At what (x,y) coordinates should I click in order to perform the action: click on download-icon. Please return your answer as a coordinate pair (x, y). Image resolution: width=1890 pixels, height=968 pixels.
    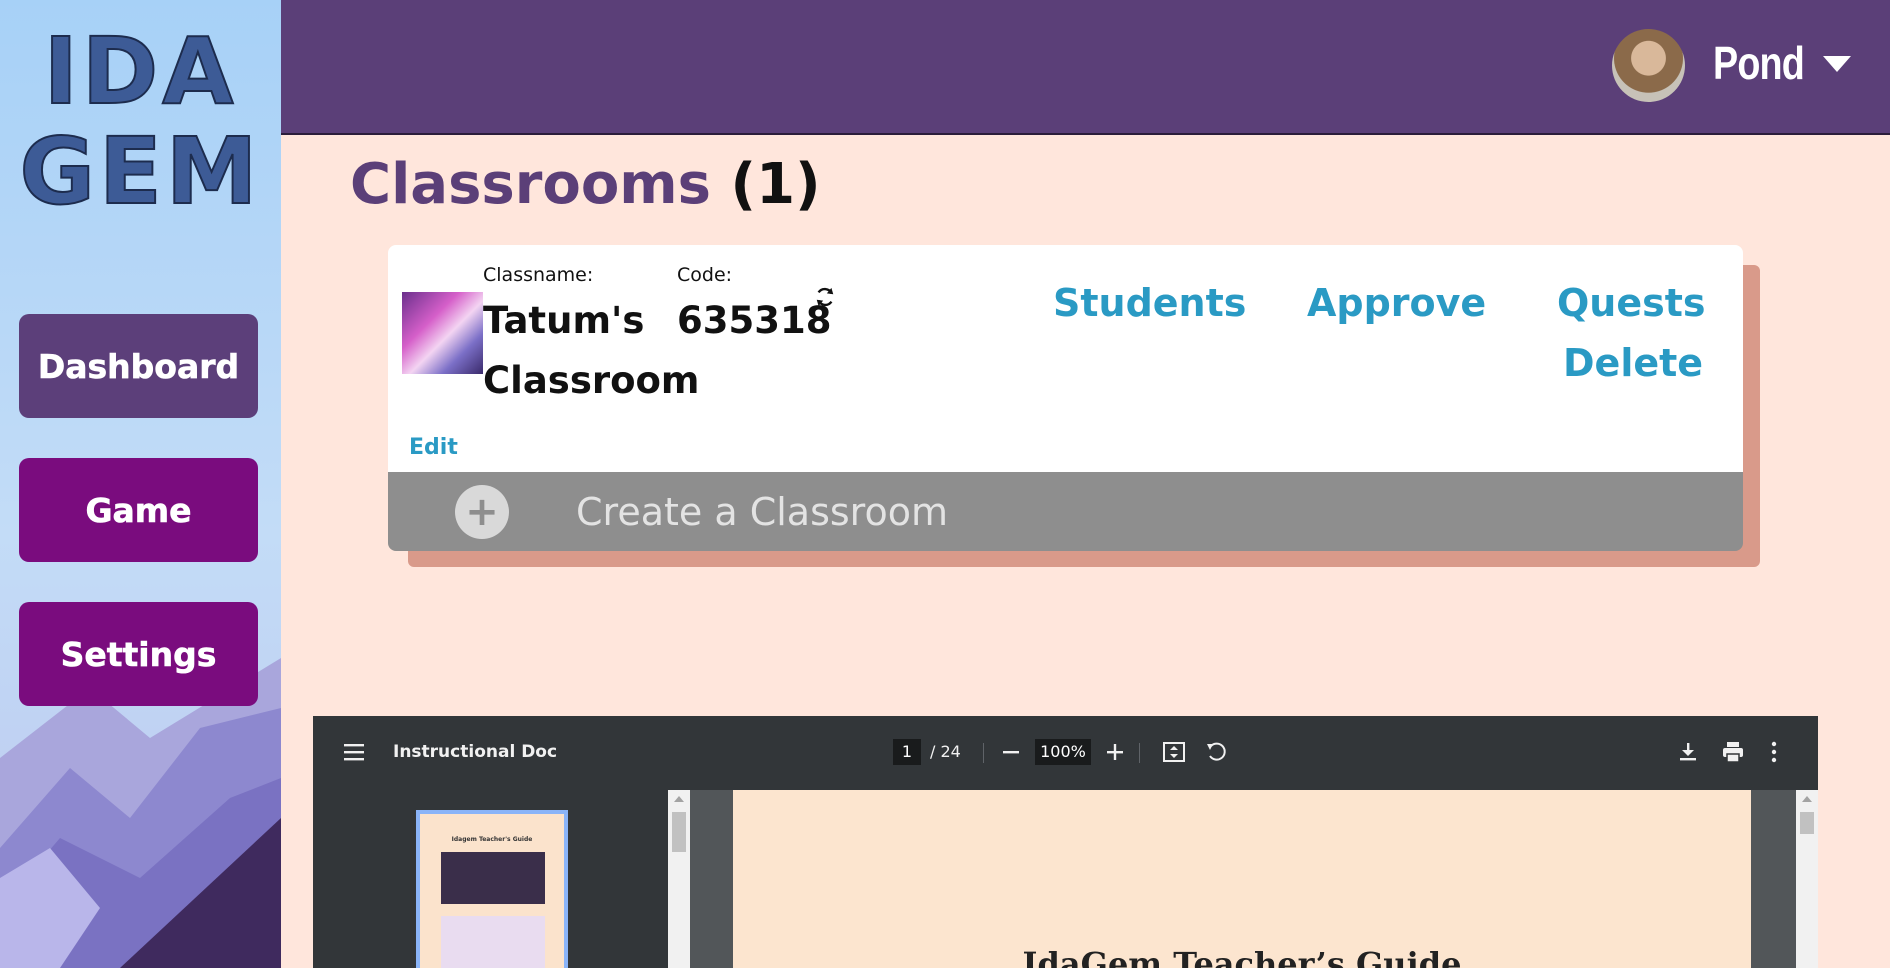
    Looking at the image, I should click on (1688, 752).